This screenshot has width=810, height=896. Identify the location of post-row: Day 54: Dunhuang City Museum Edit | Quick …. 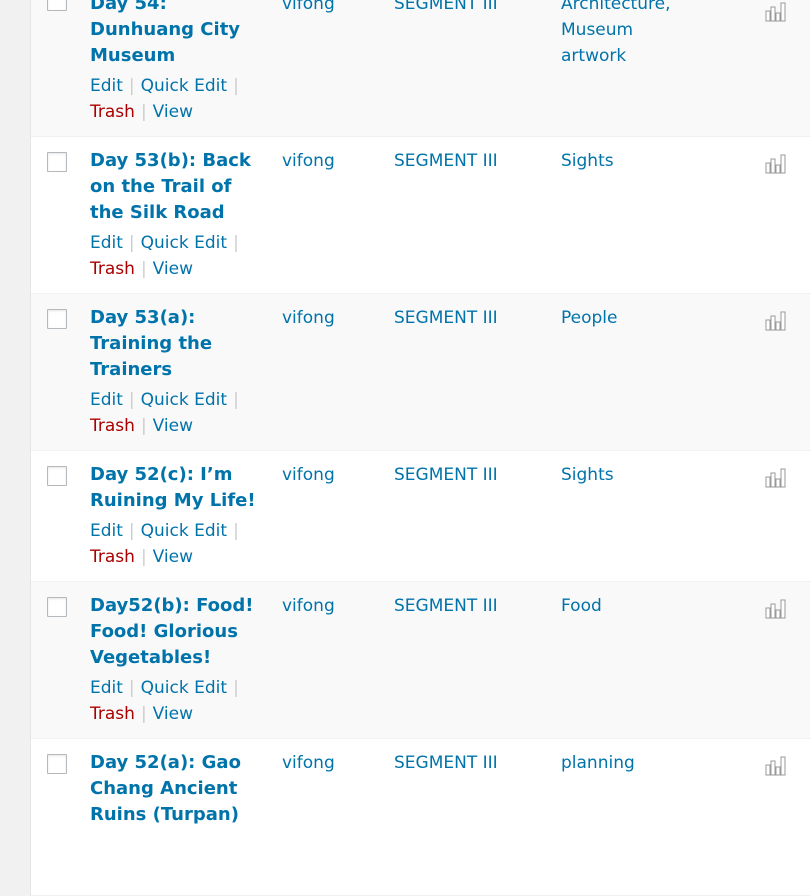
(420, 68).